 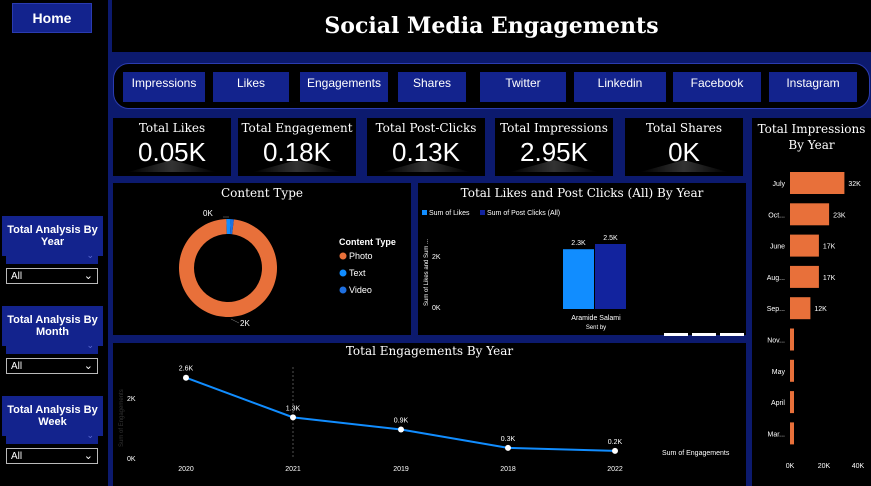 What do you see at coordinates (343, 256) in the screenshot?
I see `legend-dot-photo` at bounding box center [343, 256].